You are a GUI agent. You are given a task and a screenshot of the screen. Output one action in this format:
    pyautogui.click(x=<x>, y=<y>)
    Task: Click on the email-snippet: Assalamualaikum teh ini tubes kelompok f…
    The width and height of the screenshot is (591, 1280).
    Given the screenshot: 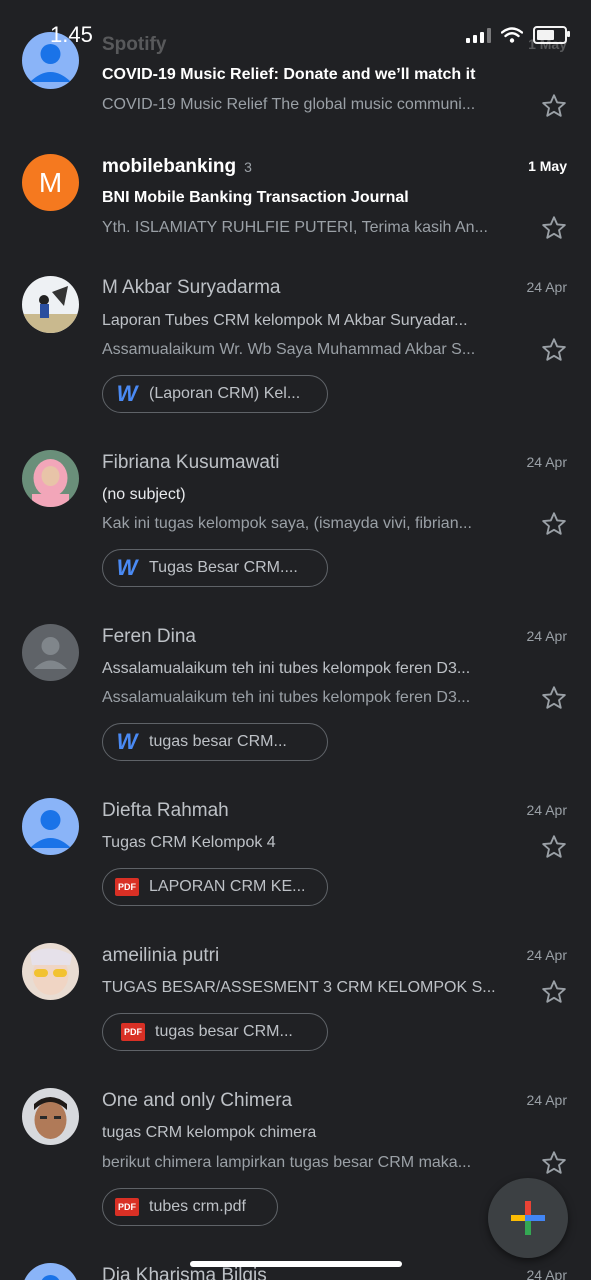 What is the action you would take?
    pyautogui.click(x=286, y=697)
    